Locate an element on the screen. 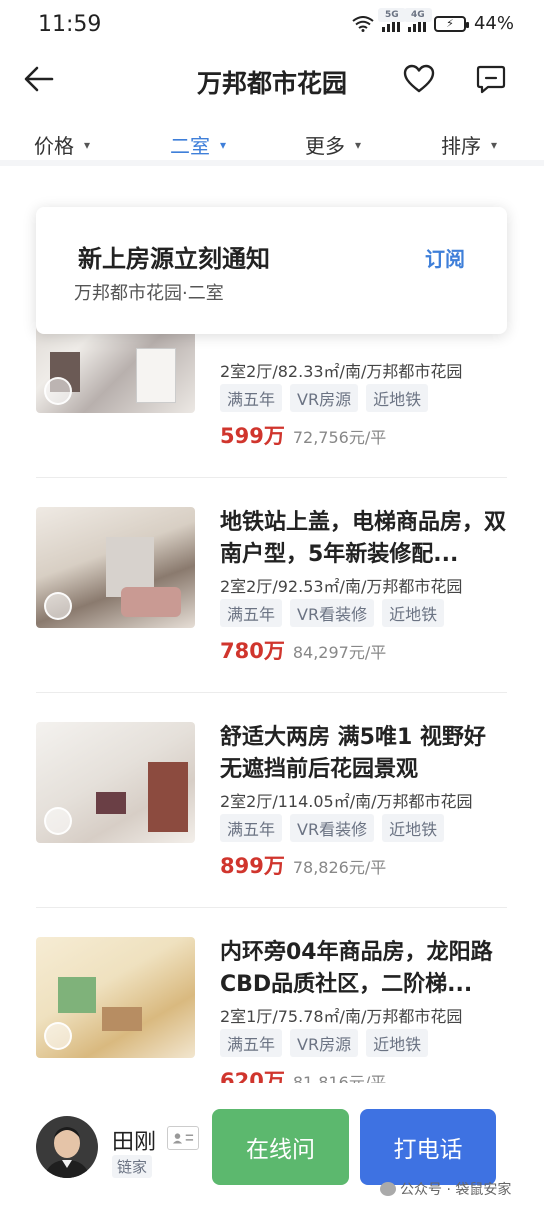  filter-more: 更多 ▾ is located at coordinates (333, 144).